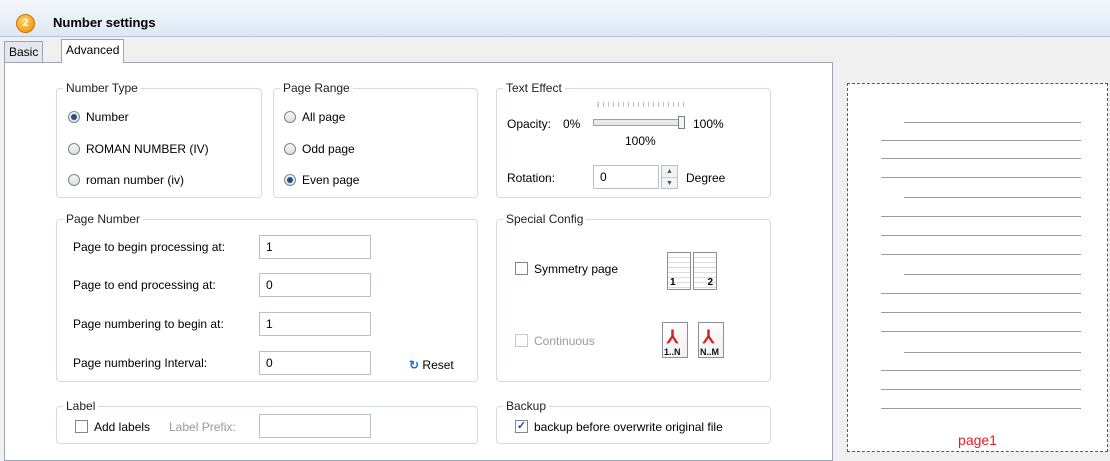 The image size is (1110, 461). Describe the element at coordinates (315, 363) in the screenshot. I see `numbering-interval-input: 0` at that location.